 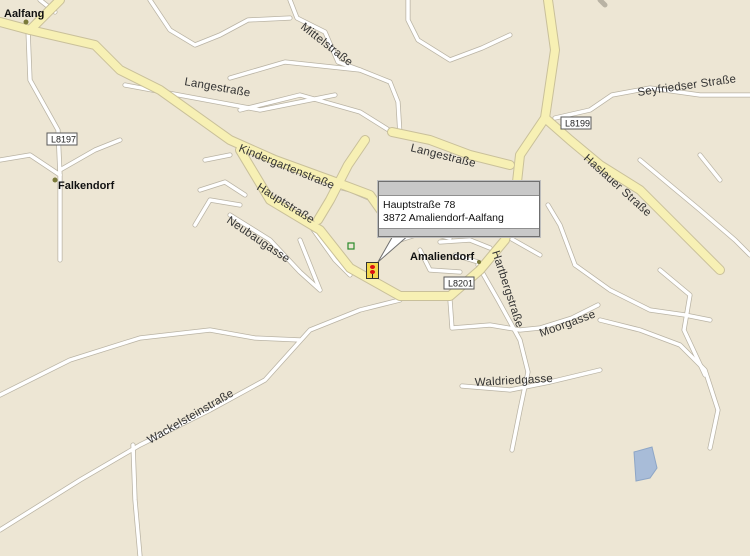 I want to click on road-shield-l8199: L8199, so click(x=576, y=123).